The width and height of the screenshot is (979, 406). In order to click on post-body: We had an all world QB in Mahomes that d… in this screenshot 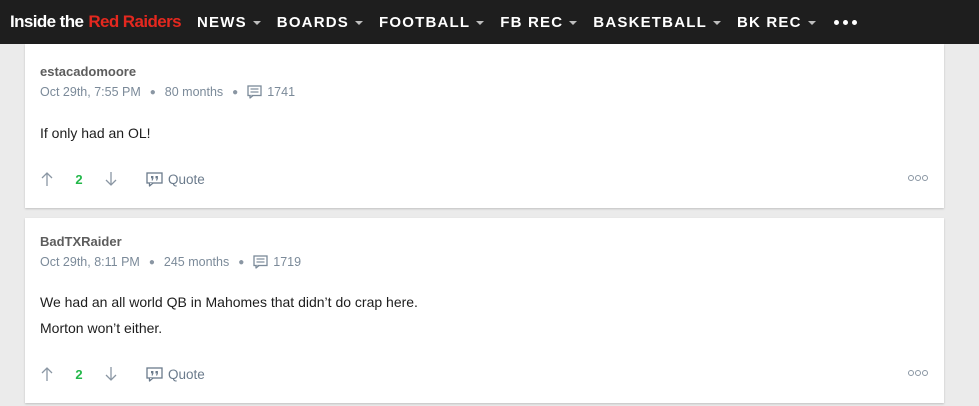, I will do `click(229, 315)`.